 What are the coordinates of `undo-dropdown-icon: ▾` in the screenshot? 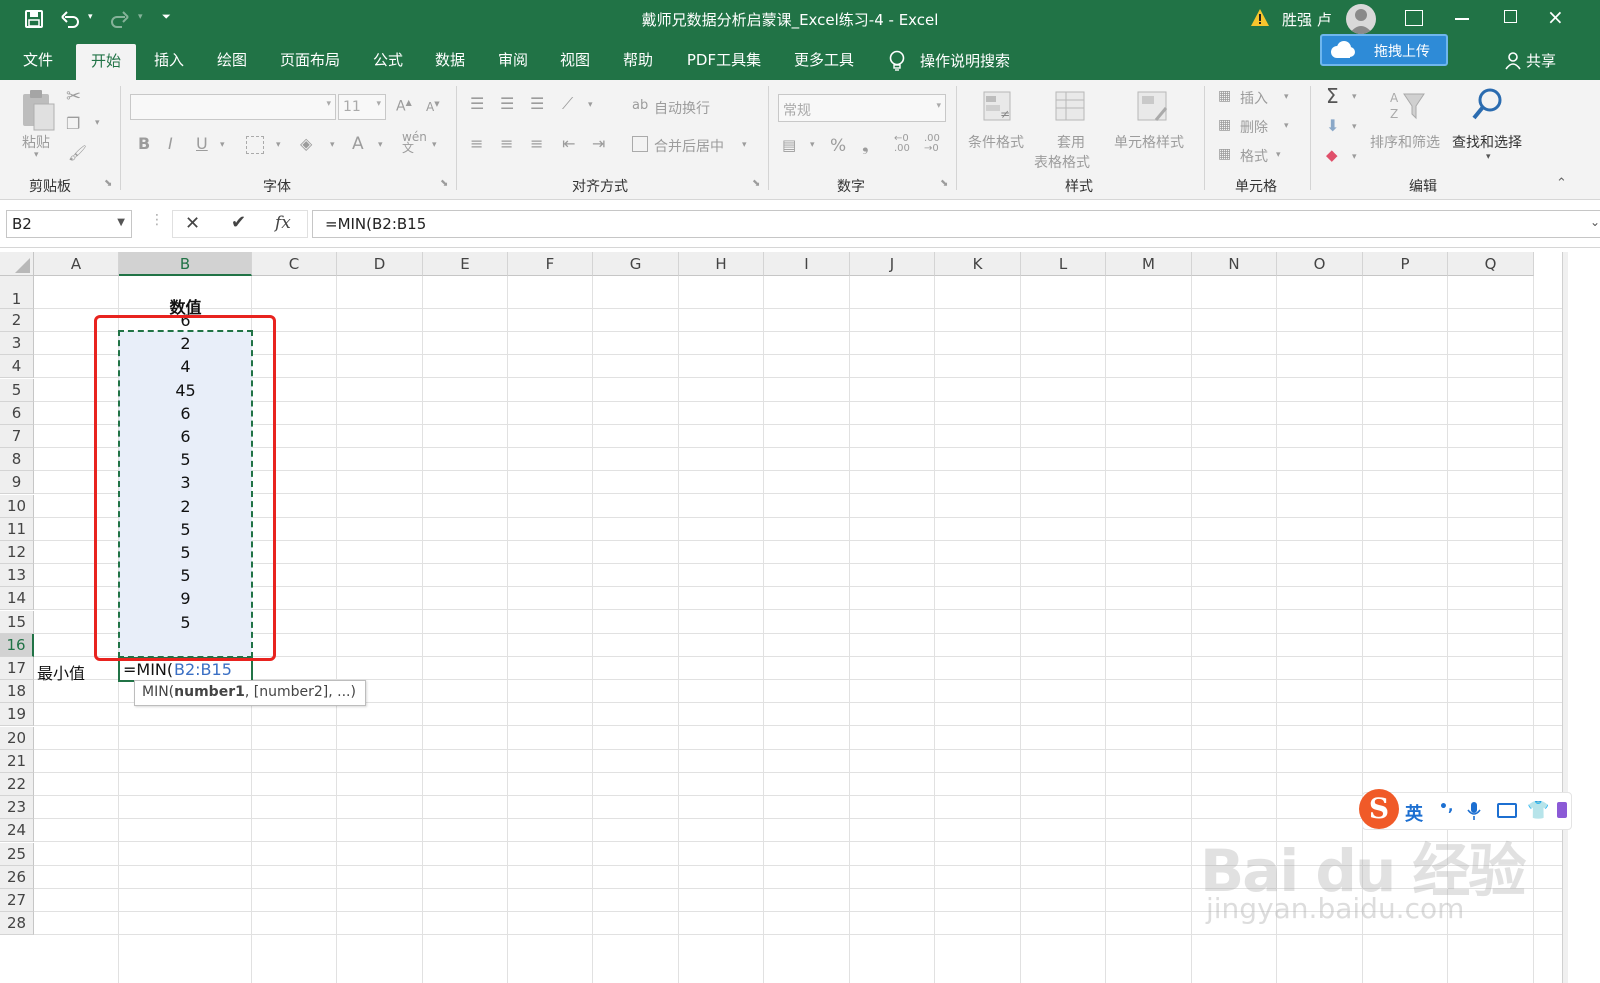 It's located at (90, 17).